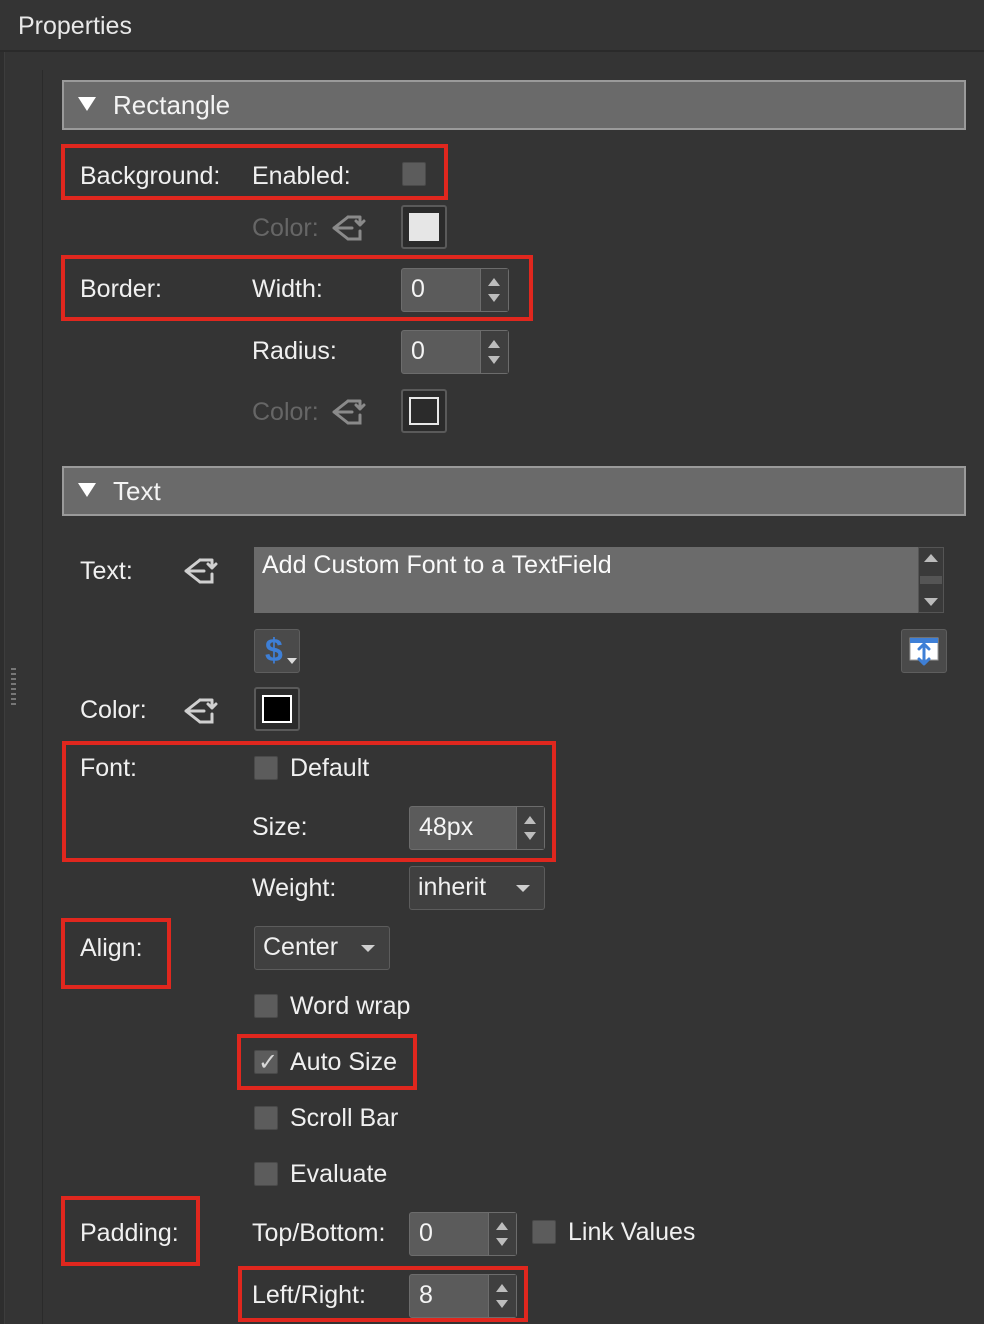  I want to click on top-bottom-label: Top/Bottom:, so click(319, 1233).